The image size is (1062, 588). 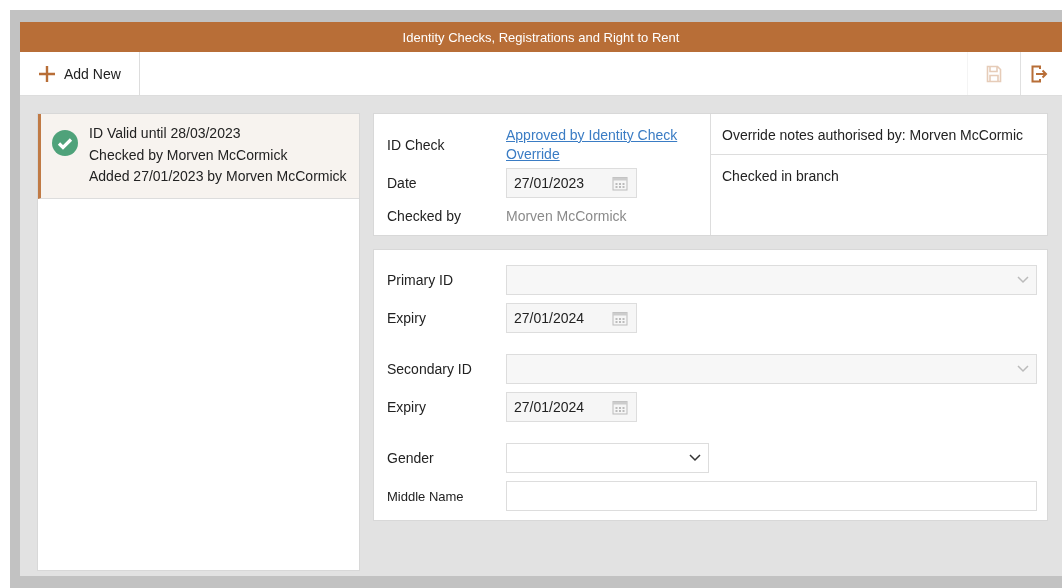 I want to click on field-label: ID Check, so click(x=416, y=145).